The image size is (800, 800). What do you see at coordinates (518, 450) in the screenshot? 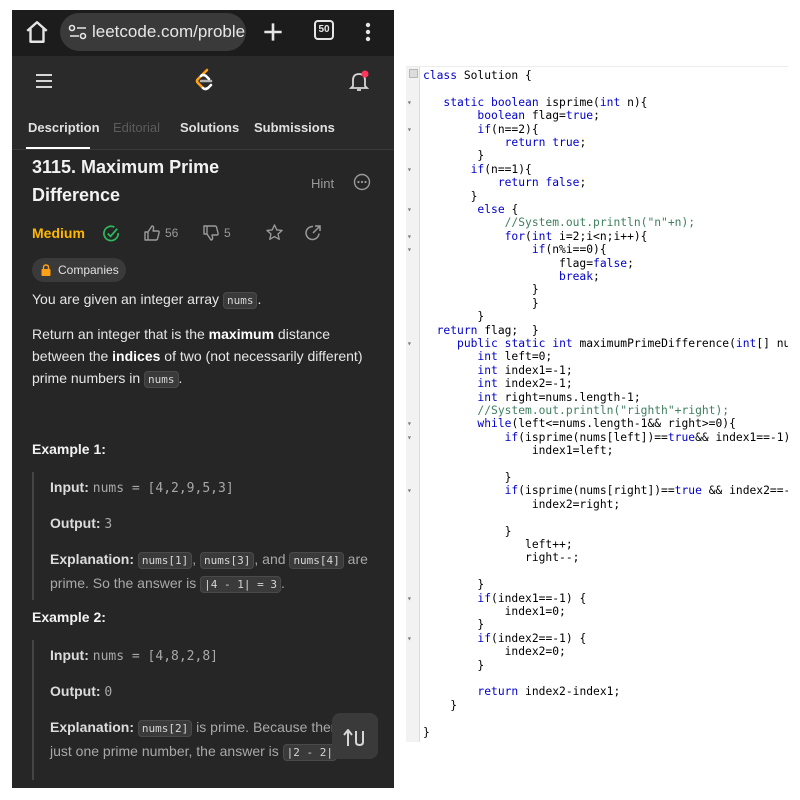
I see `code-line: index1=left;` at bounding box center [518, 450].